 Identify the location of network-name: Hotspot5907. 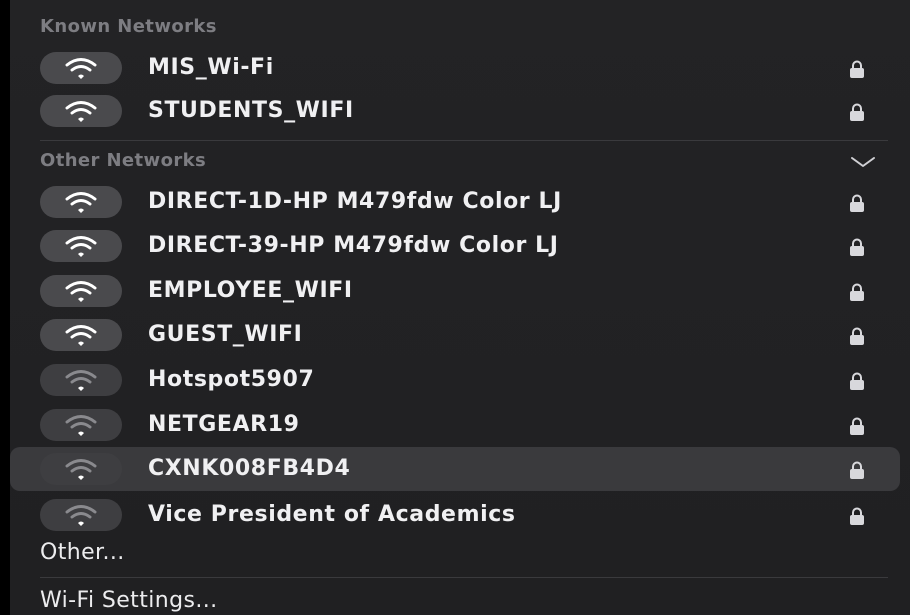
(231, 379).